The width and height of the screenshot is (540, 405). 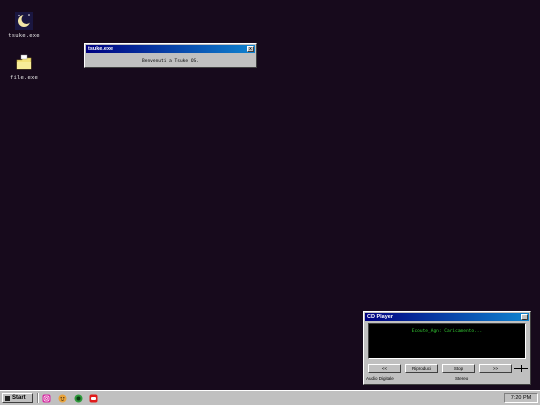 What do you see at coordinates (24, 62) in the screenshot?
I see `folder-icon` at bounding box center [24, 62].